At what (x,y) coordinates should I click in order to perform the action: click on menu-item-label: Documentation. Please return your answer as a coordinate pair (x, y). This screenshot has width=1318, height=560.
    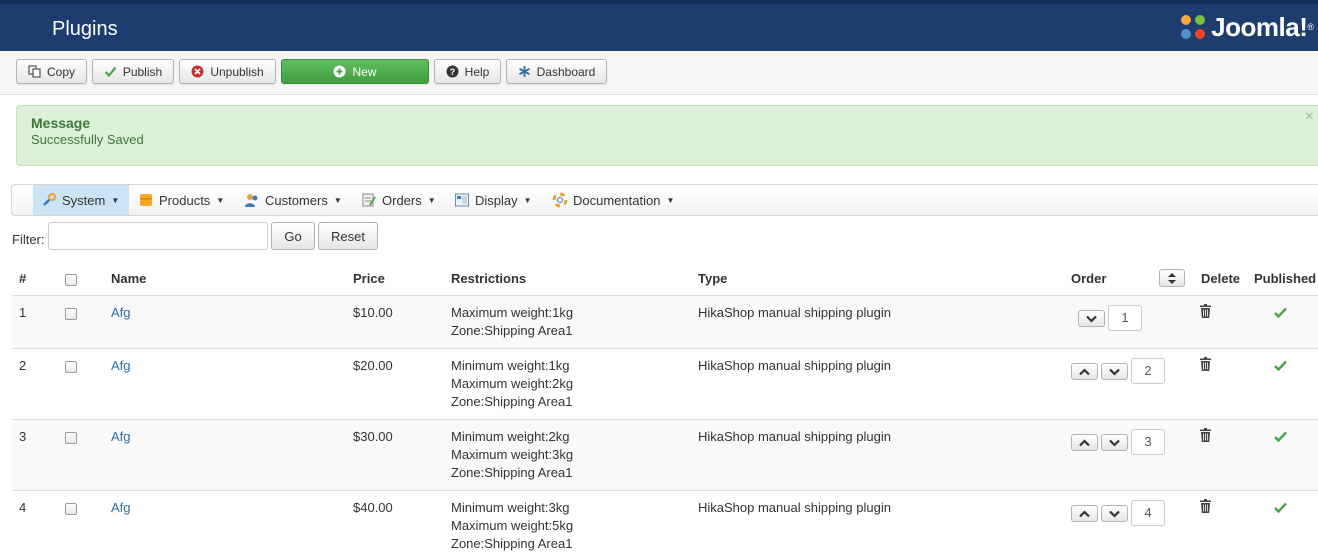
    Looking at the image, I should click on (617, 200).